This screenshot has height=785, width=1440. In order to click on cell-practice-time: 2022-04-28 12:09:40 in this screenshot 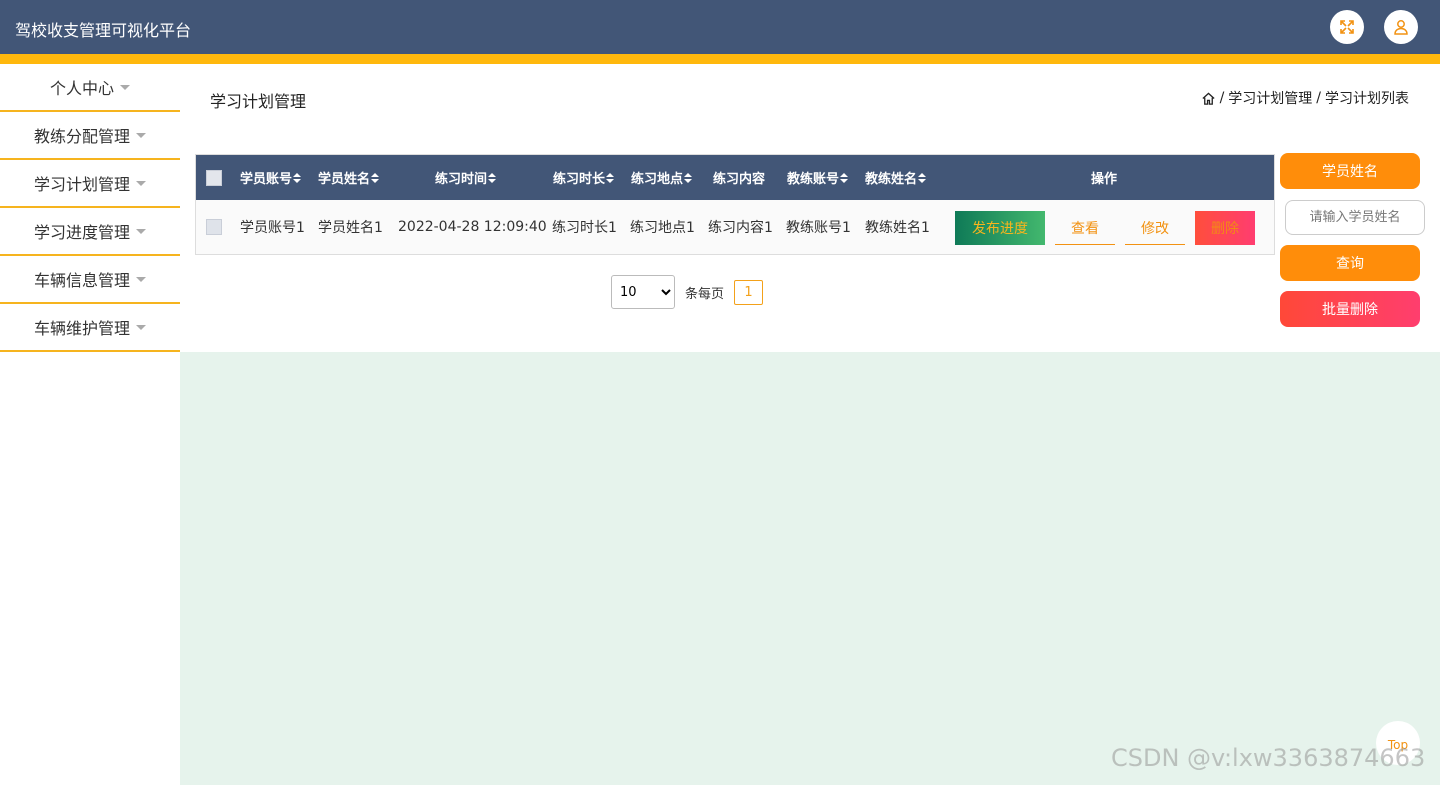, I will do `click(472, 227)`.